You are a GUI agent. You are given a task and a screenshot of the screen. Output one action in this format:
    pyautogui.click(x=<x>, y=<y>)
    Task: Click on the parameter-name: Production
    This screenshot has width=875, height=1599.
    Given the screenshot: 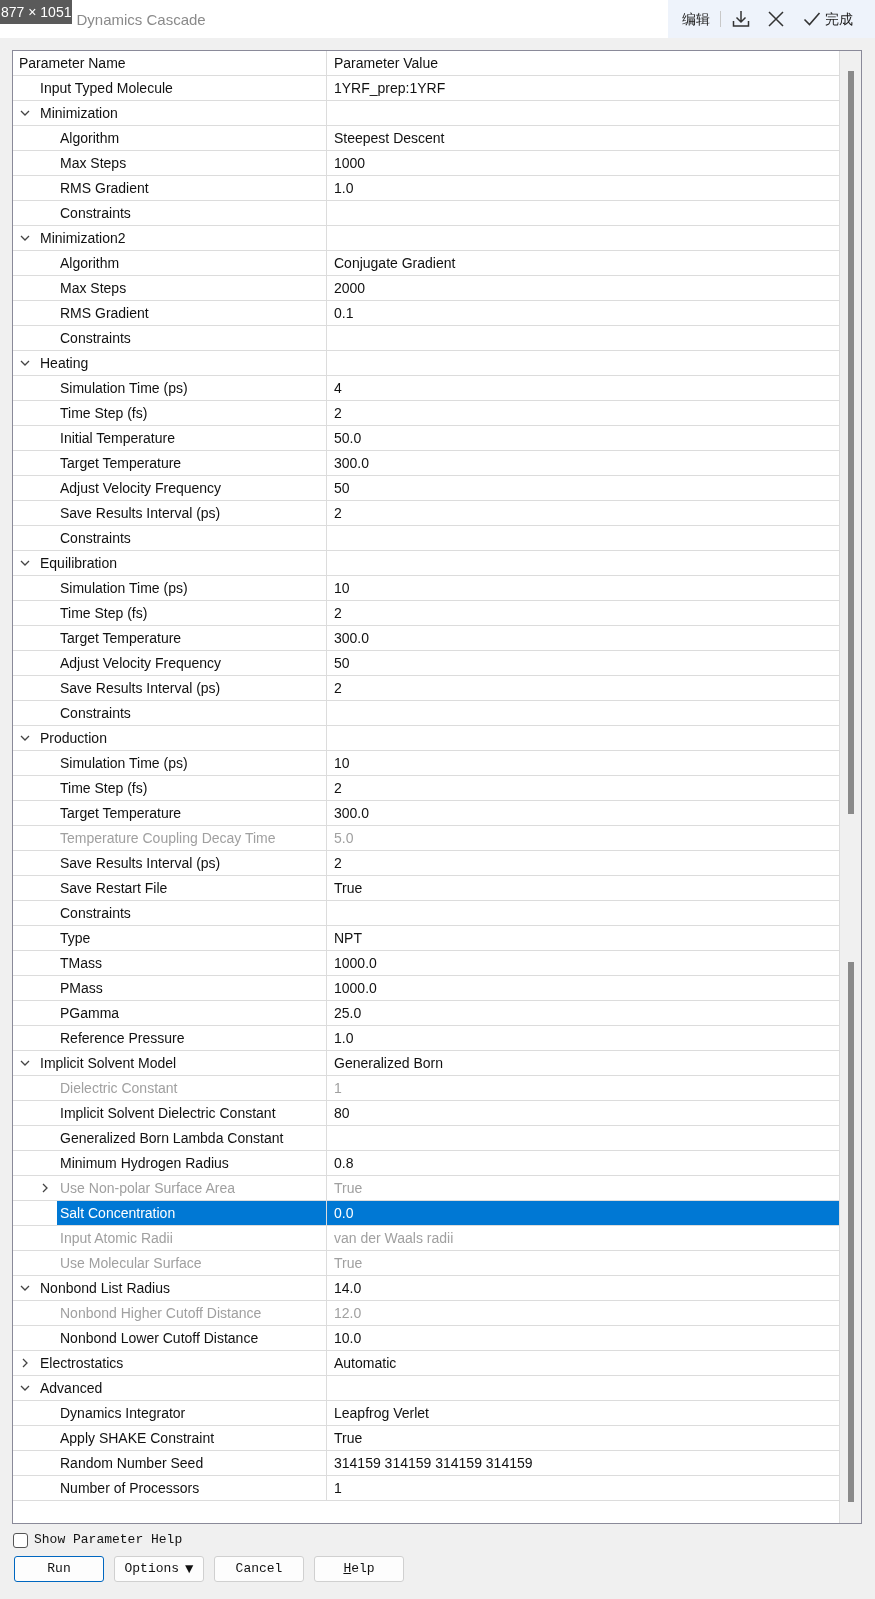 What is the action you would take?
    pyautogui.click(x=181, y=738)
    